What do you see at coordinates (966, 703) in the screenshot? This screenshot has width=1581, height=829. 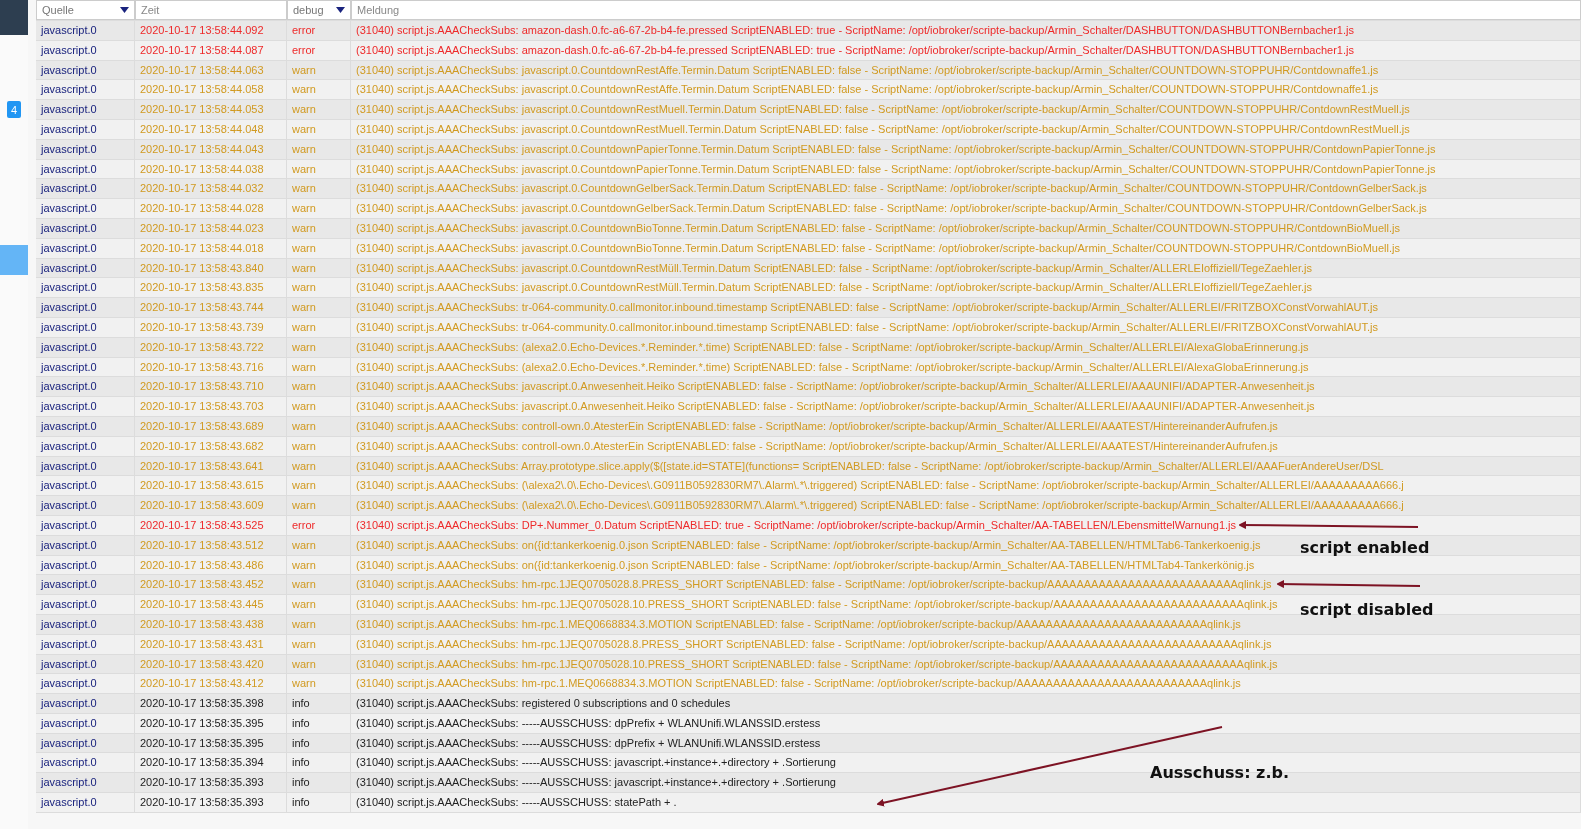 I see `message-cell: (31040) script.js.AAACheckSubs: registered 0 subscriptions and 0 schedules` at bounding box center [966, 703].